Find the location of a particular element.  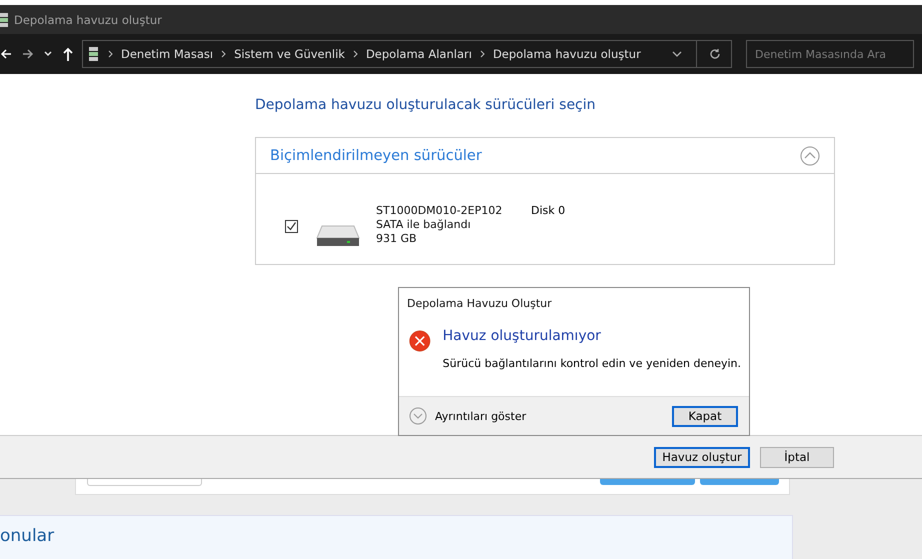

breadcrumb-item: Depolama Alanları is located at coordinates (419, 54).